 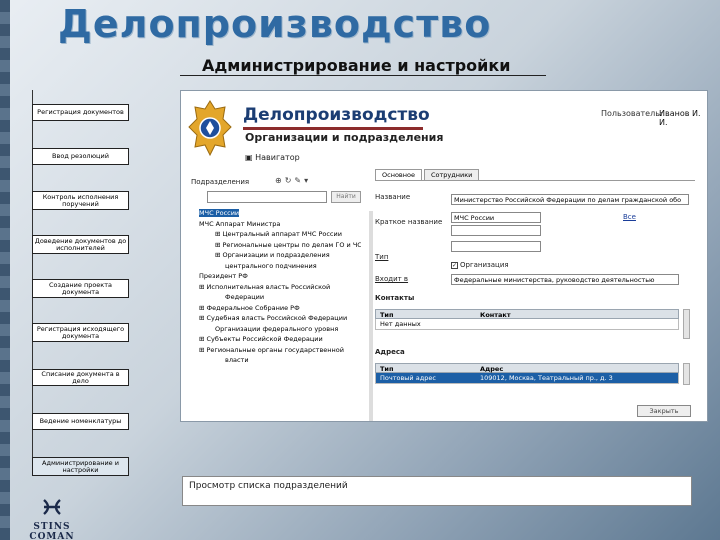 I want to click on left-decor-strip, so click(x=5, y=270).